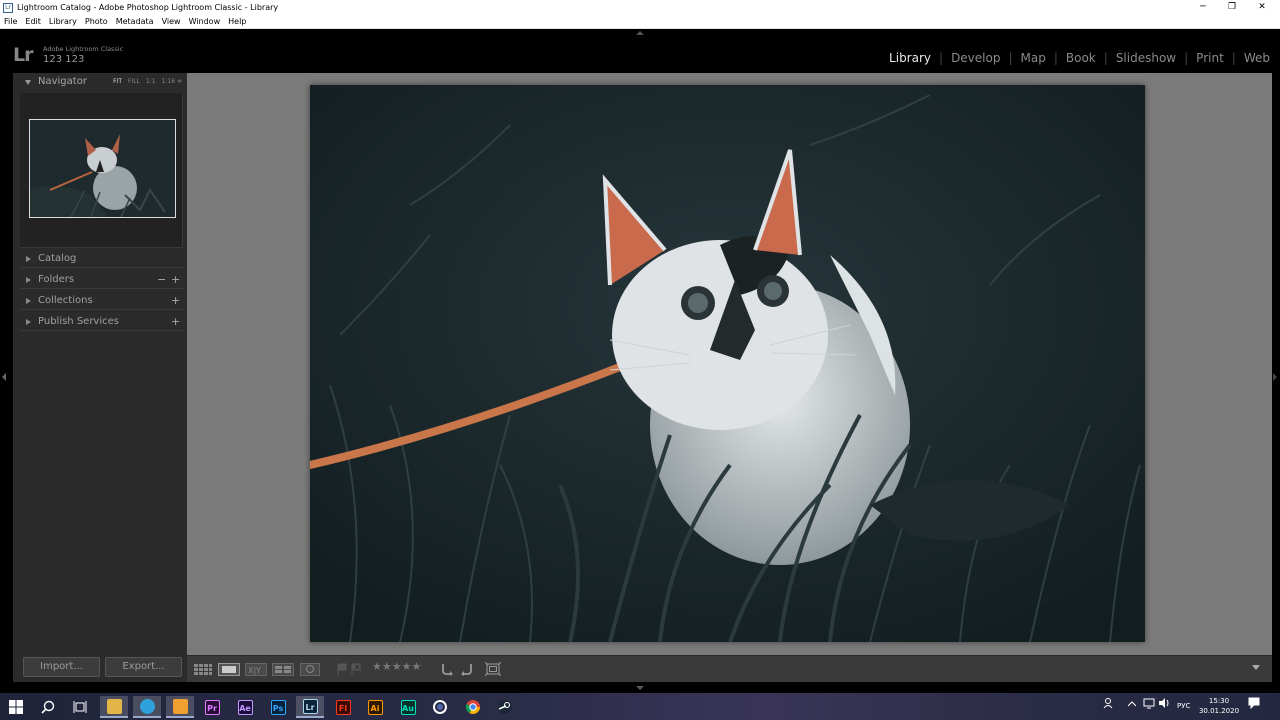 The width and height of the screenshot is (1280, 720). Describe the element at coordinates (62, 81) in the screenshot. I see `navigator-title: Navigator` at that location.